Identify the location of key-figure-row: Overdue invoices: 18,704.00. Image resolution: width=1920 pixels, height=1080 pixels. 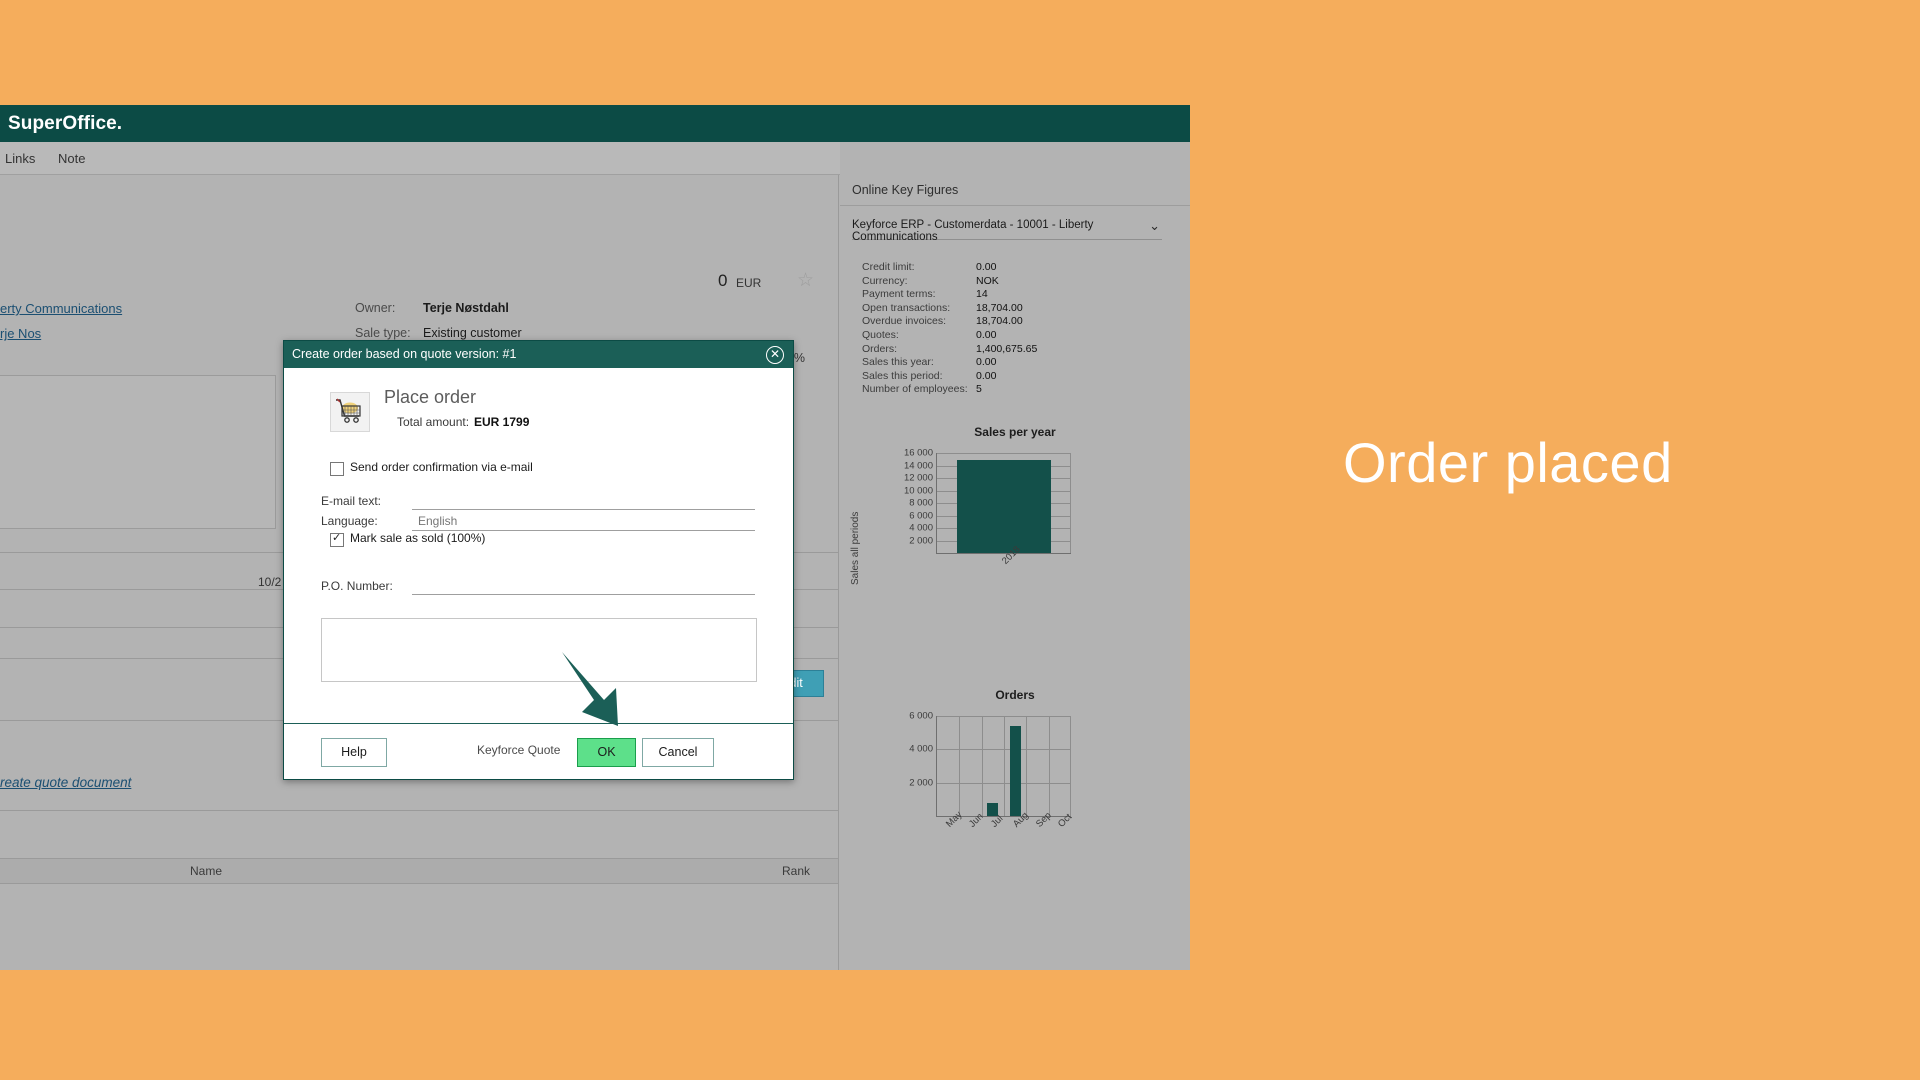
(1012, 322).